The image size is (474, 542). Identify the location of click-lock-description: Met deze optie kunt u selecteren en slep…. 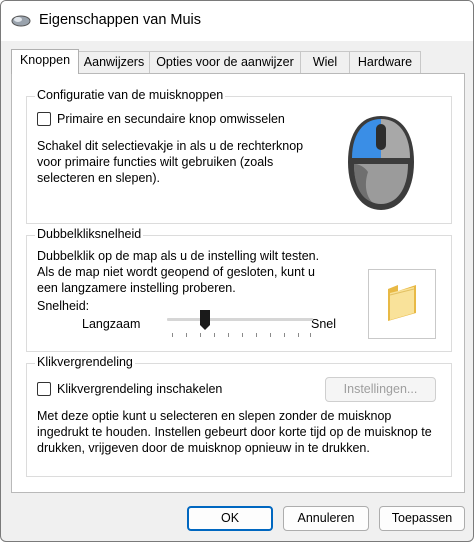
(234, 432).